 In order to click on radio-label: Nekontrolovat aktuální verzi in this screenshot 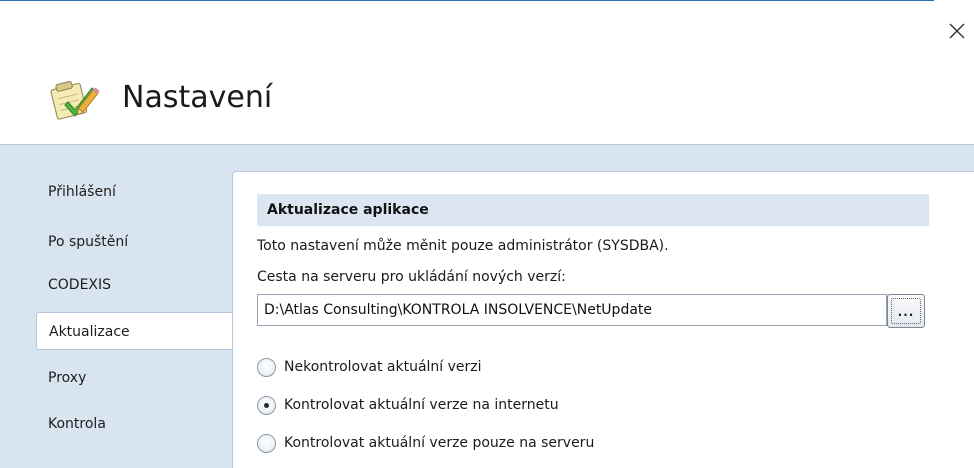, I will do `click(383, 367)`.